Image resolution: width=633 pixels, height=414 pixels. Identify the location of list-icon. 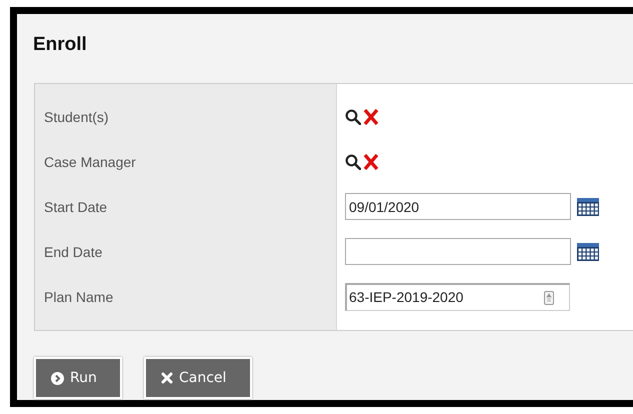
(549, 297).